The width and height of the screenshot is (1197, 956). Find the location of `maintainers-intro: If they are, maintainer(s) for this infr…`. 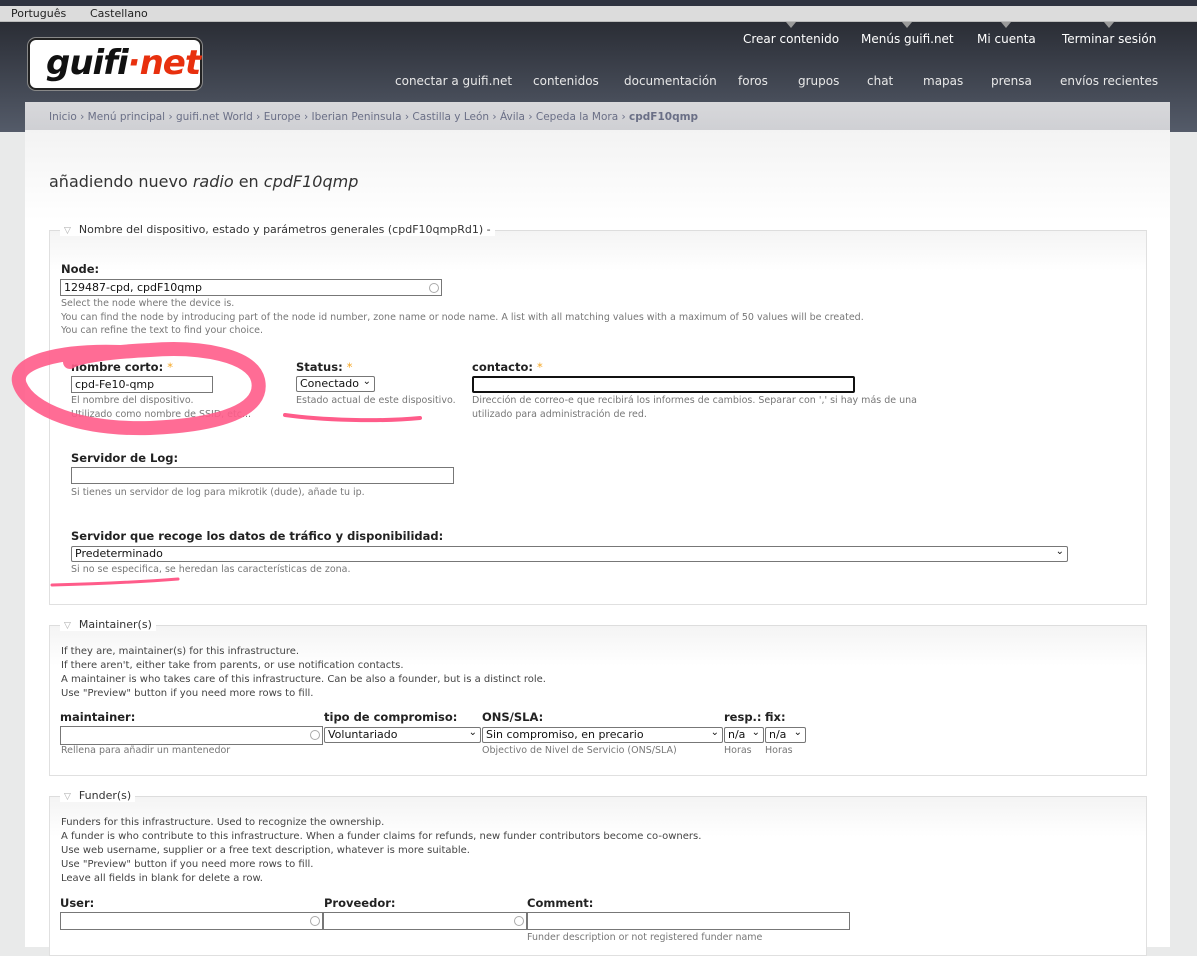

maintainers-intro: If they are, maintainer(s) for this infr… is located at coordinates (303, 672).